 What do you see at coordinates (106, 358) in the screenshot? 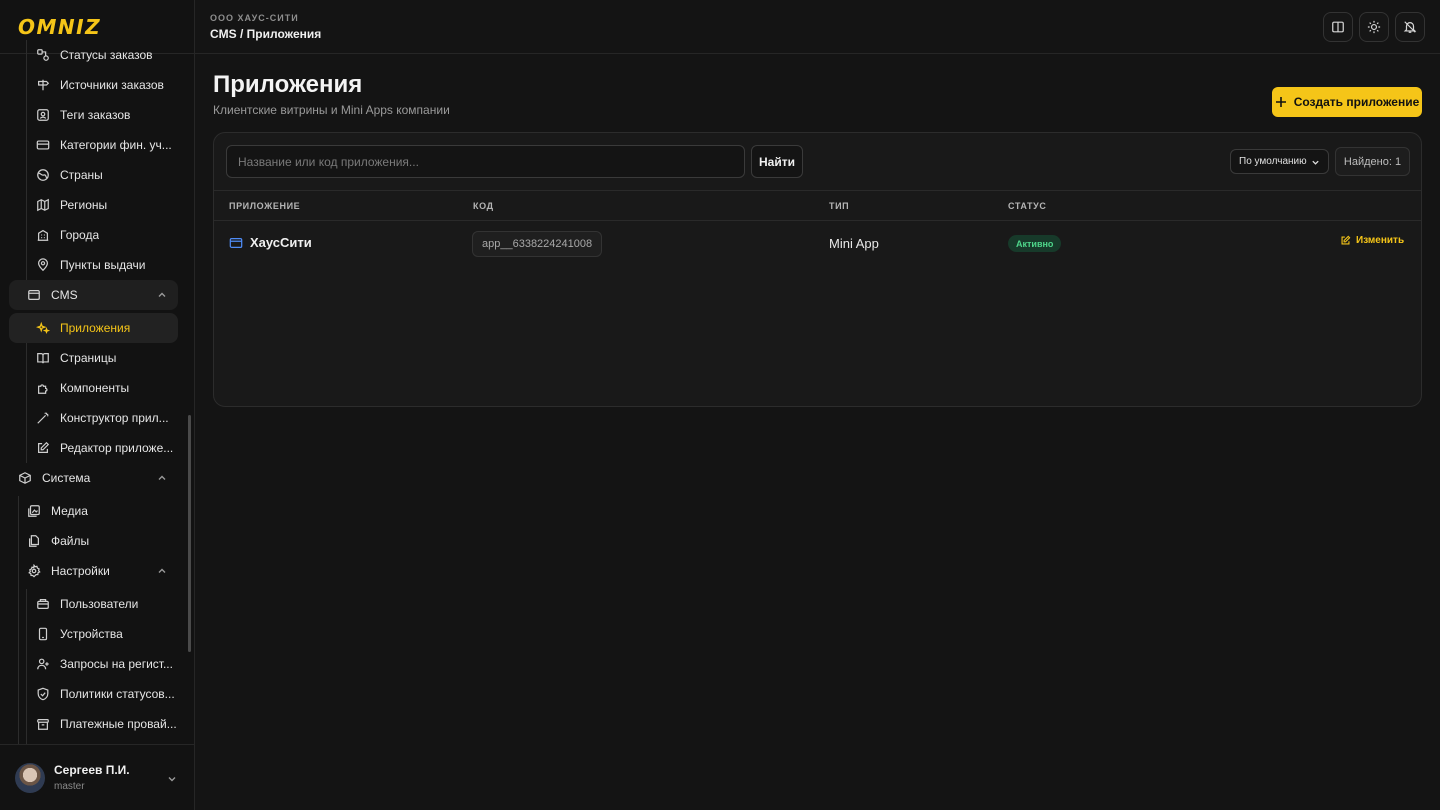
I see `sidebar-item-pages: Страницы` at bounding box center [106, 358].